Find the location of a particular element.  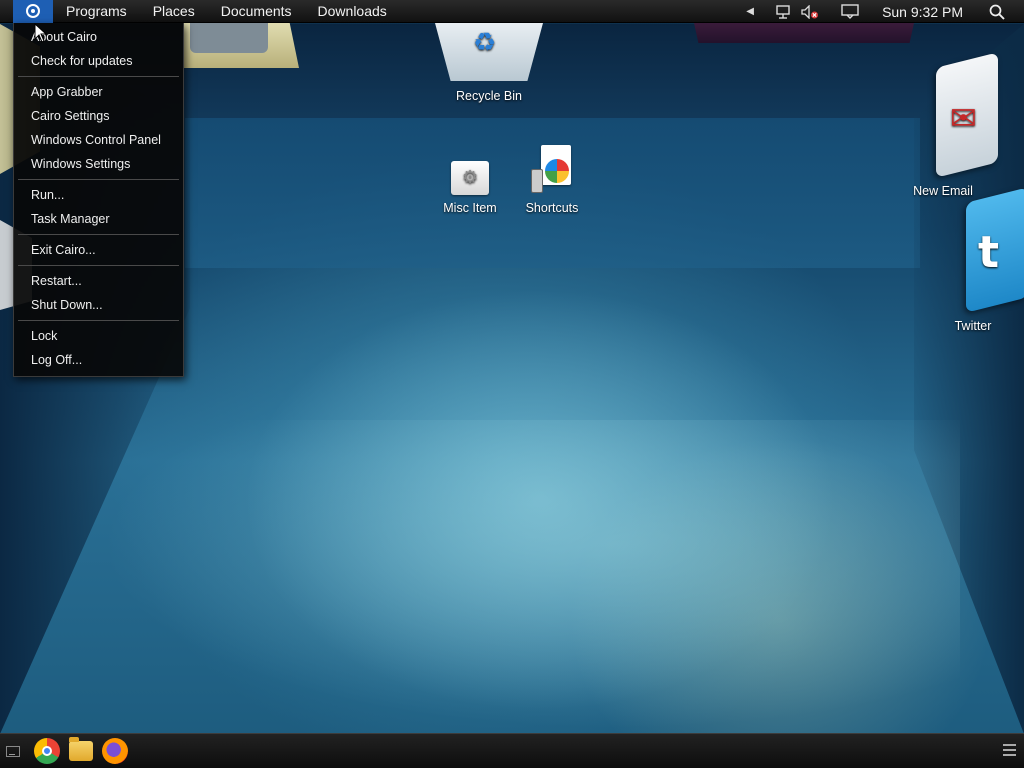

recycle-bin-icon: ♻ Recycle Bin is located at coordinates (489, 63).